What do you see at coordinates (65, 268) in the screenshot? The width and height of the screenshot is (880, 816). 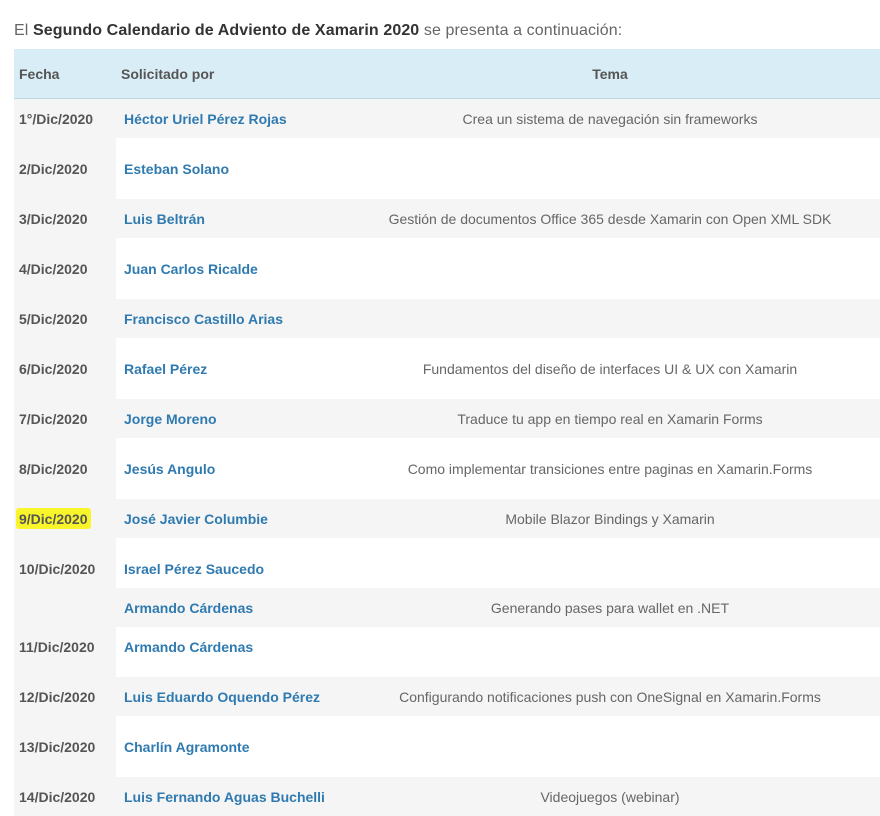 I see `row-date: 4/Dic/2020` at bounding box center [65, 268].